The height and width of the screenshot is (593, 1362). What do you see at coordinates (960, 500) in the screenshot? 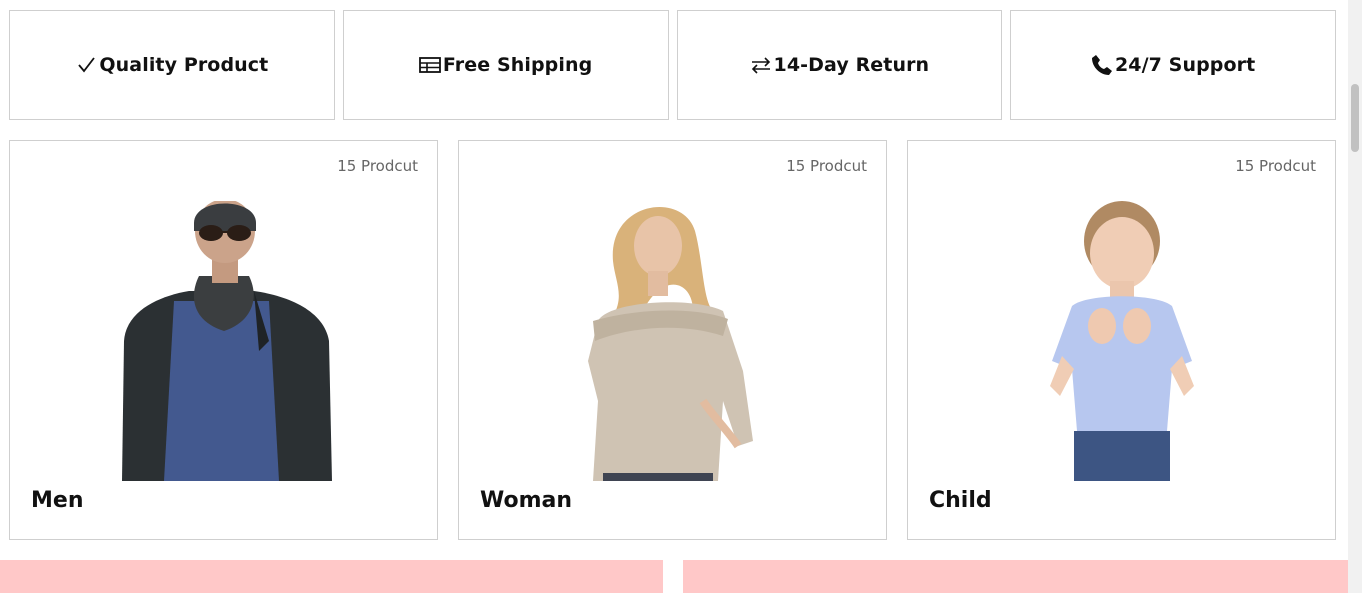
I see `category-name: Child` at bounding box center [960, 500].